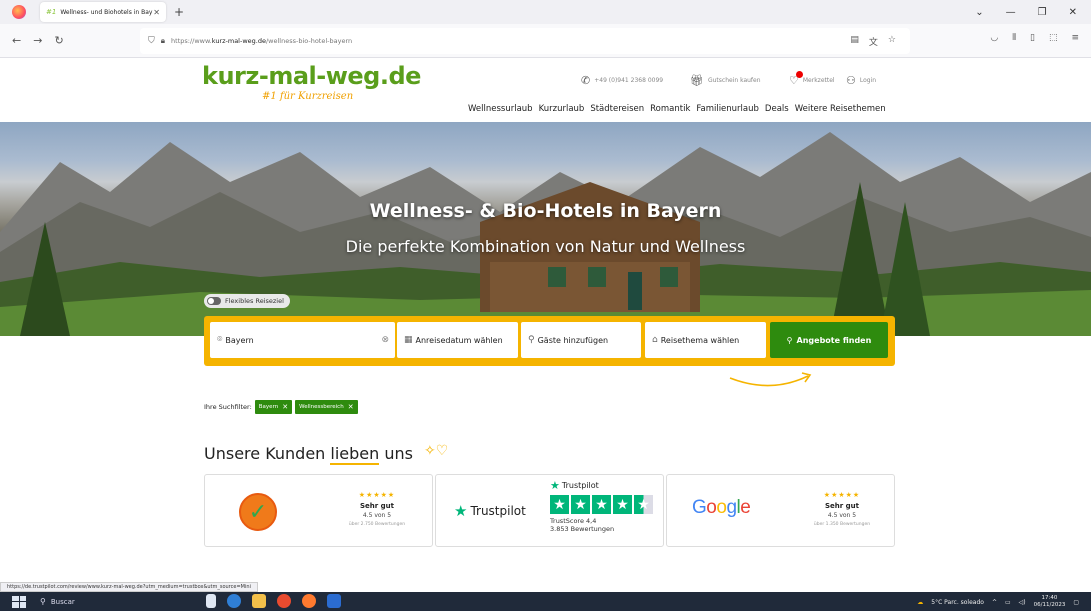 This screenshot has height=611, width=1091. Describe the element at coordinates (234, 601) in the screenshot. I see `edge-icon` at that location.